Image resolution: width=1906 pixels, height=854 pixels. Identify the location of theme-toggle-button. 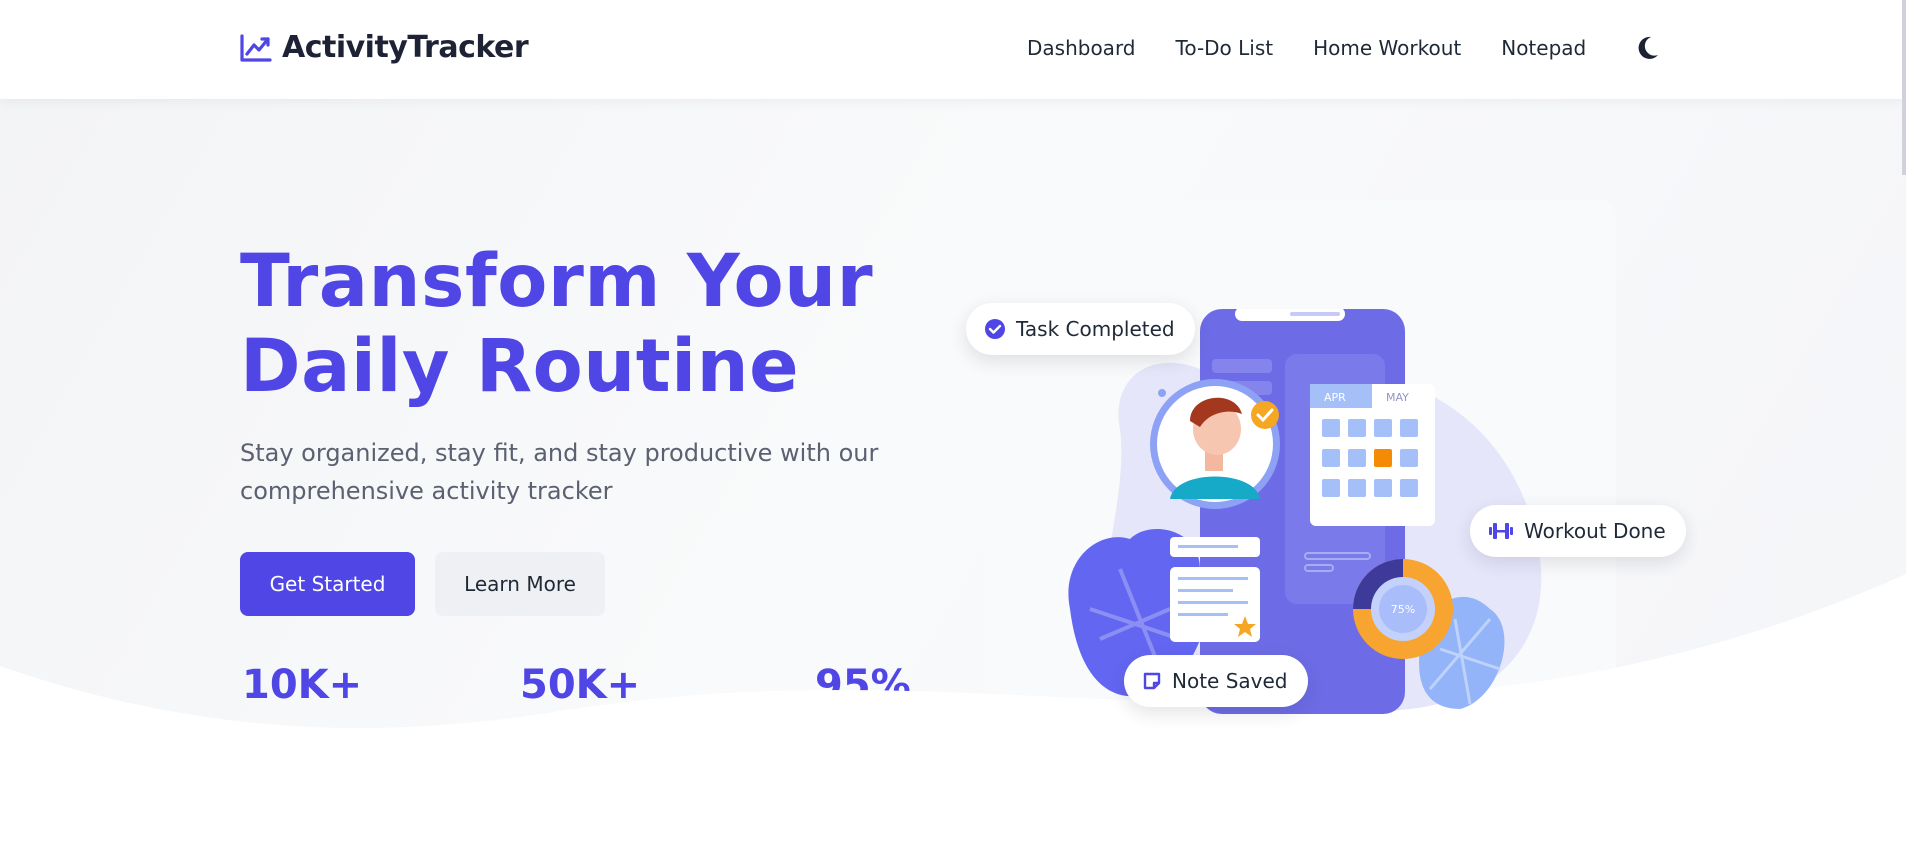
(1648, 48).